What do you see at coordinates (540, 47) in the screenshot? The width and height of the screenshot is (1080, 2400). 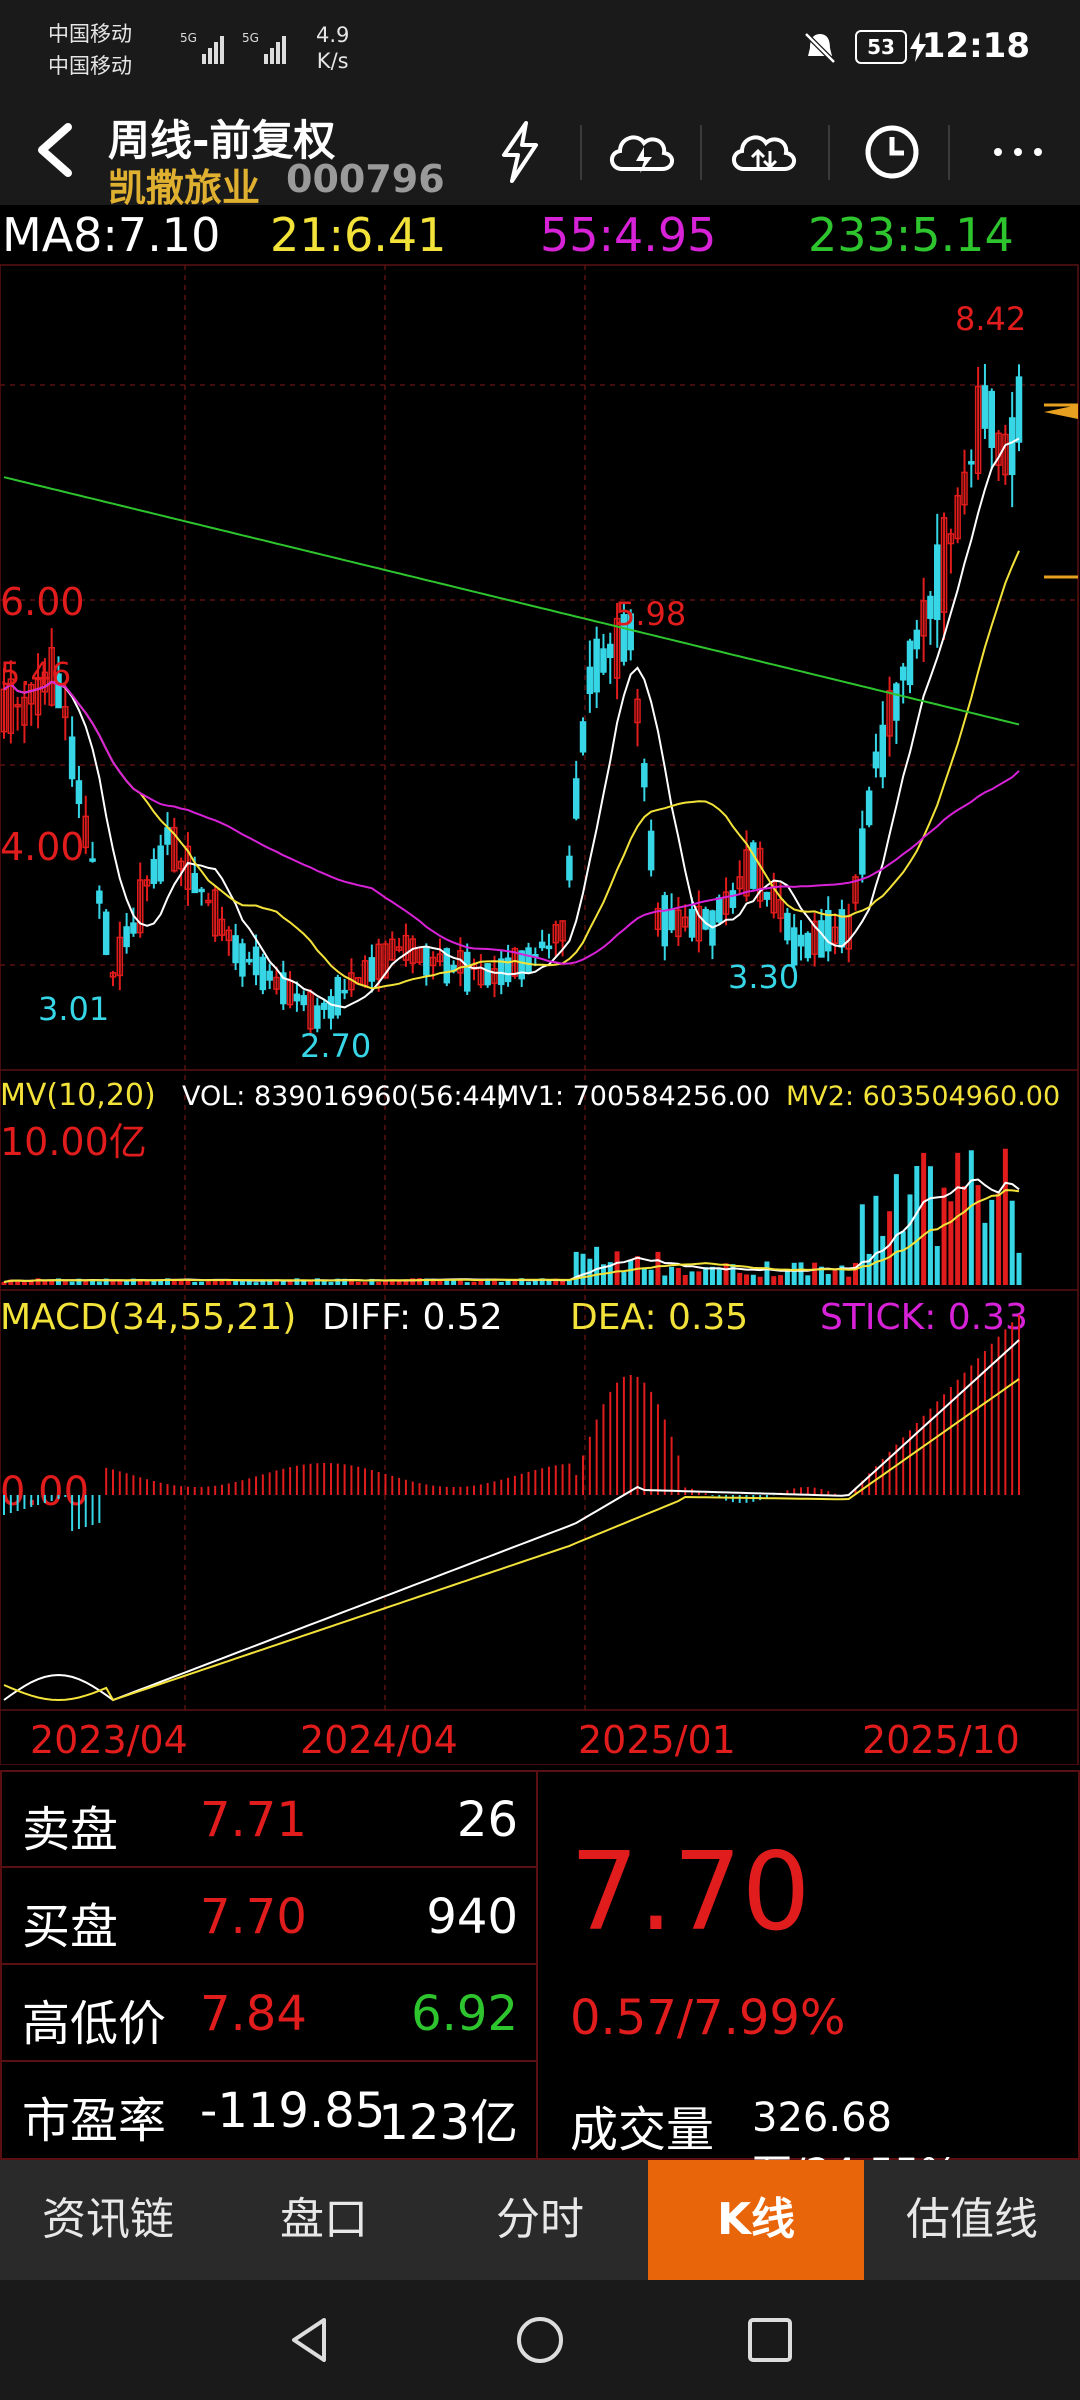 I see `status-bar: 中国移动 中国移动 5G 5G 4.9 K/s 53 12:18` at bounding box center [540, 47].